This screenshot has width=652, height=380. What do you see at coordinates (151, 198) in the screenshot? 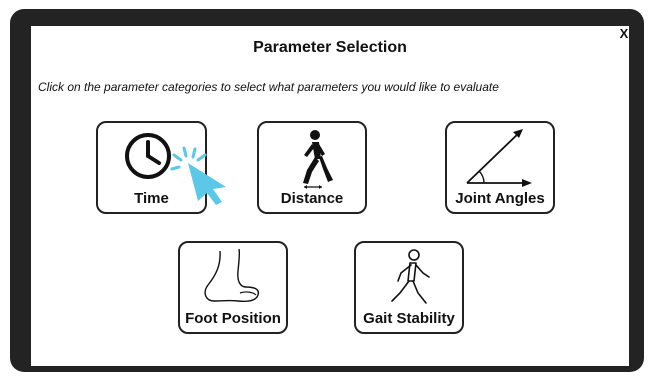
I see `time-label: Time` at bounding box center [151, 198].